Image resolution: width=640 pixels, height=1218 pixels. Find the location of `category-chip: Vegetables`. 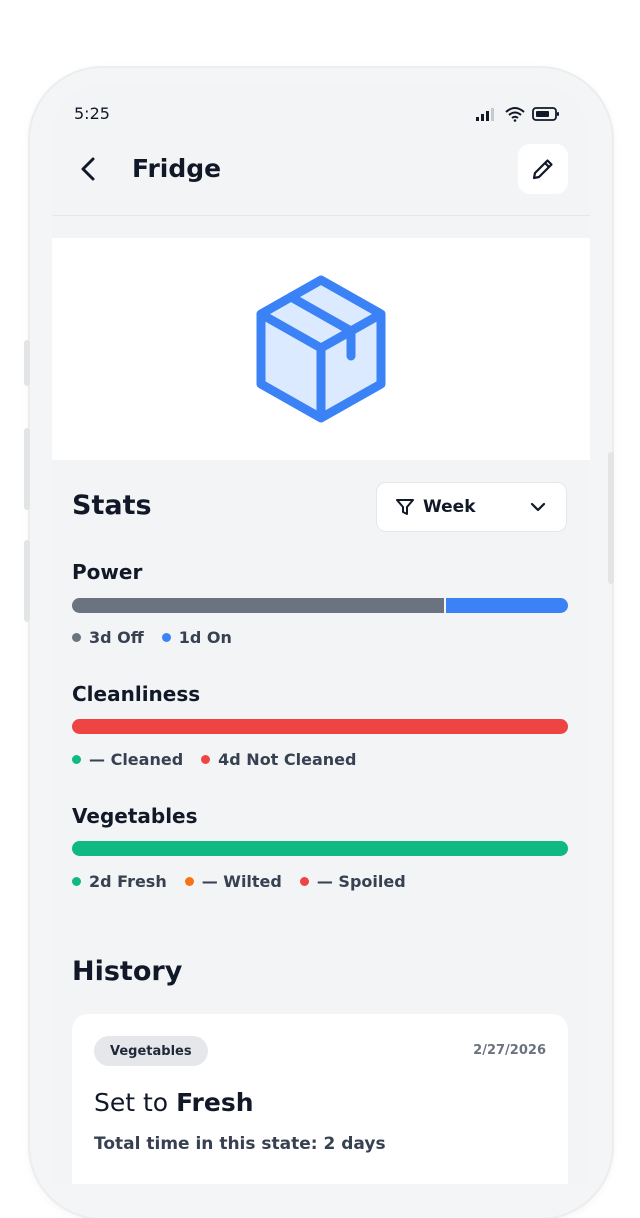

category-chip: Vegetables is located at coordinates (151, 1051).